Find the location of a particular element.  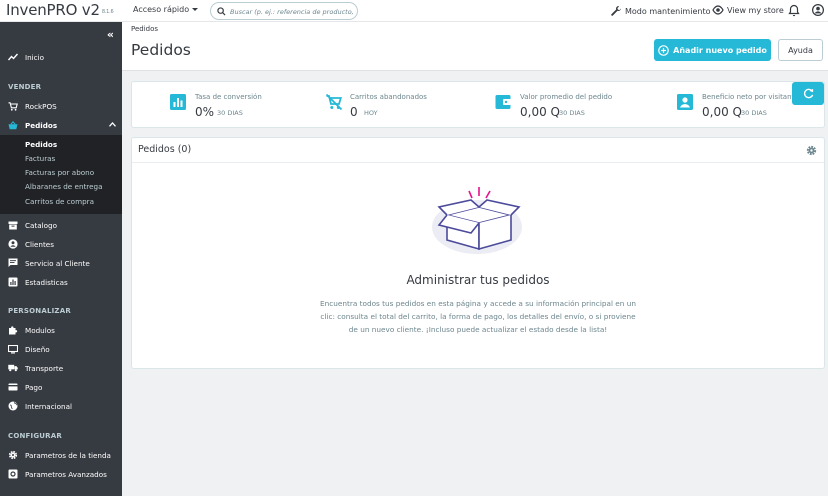

sidebar-item-servicio: Servicio al Cliente is located at coordinates (61, 263).